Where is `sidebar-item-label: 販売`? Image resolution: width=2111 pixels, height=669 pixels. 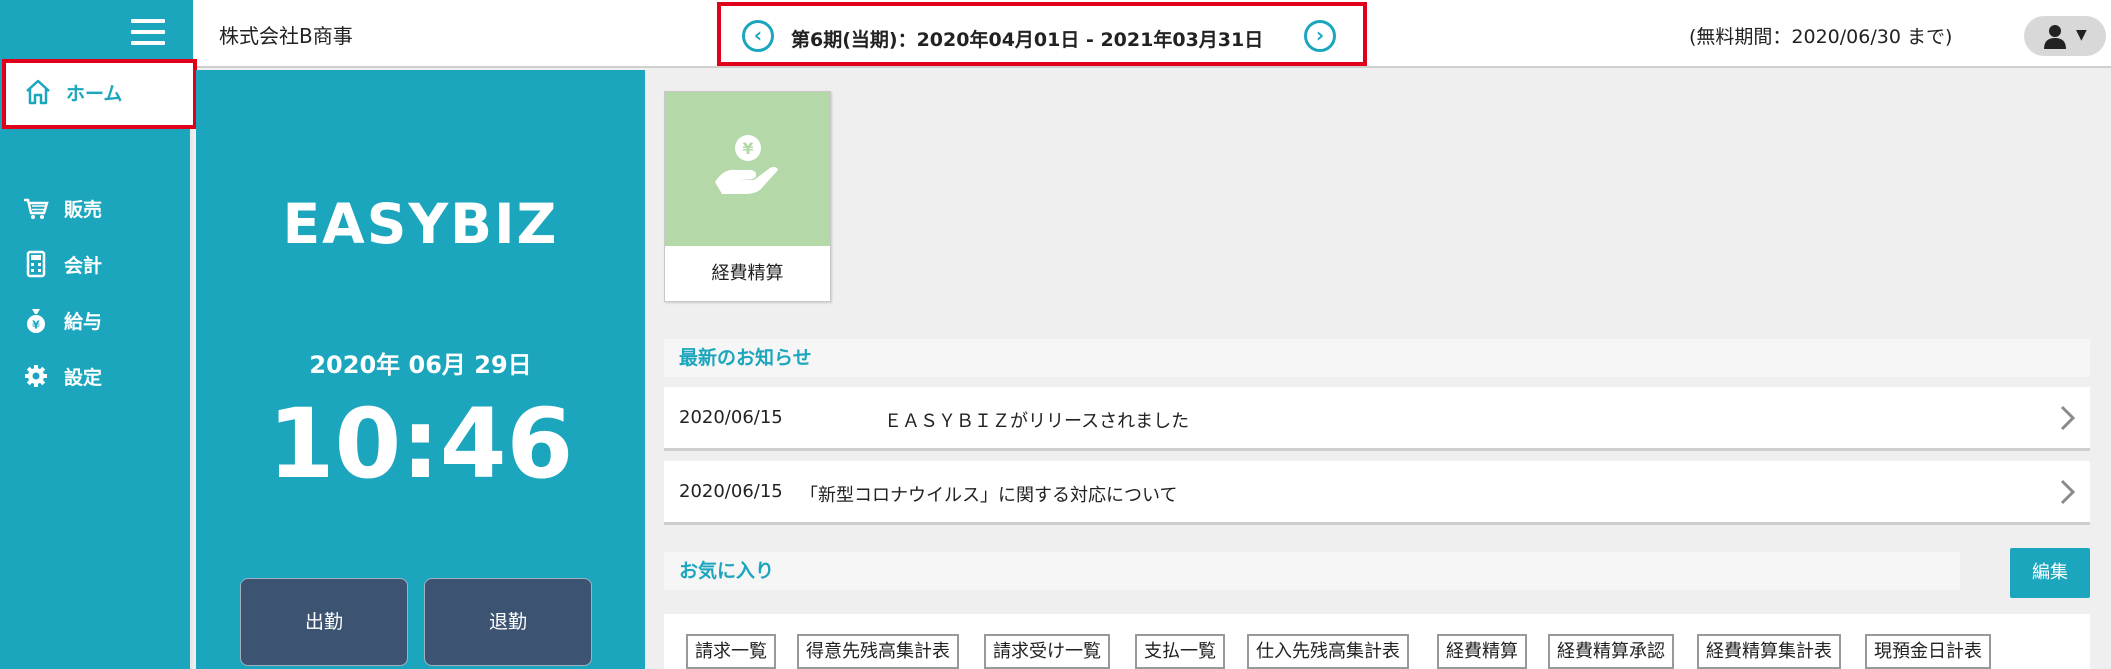
sidebar-item-label: 販売 is located at coordinates (83, 210).